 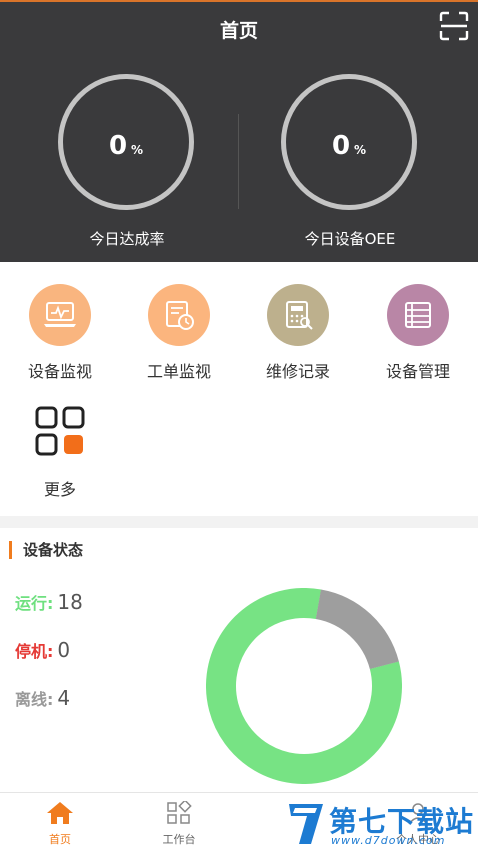 What do you see at coordinates (179, 839) in the screenshot?
I see `tab-label: 工作台` at bounding box center [179, 839].